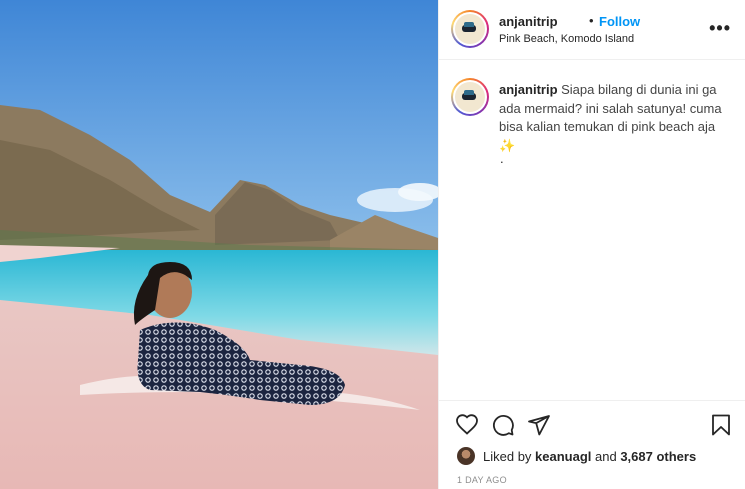 Image resolution: width=745 pixels, height=489 pixels. What do you see at coordinates (566, 39) in the screenshot?
I see `post-location: Pink Beach, Komodo Island` at bounding box center [566, 39].